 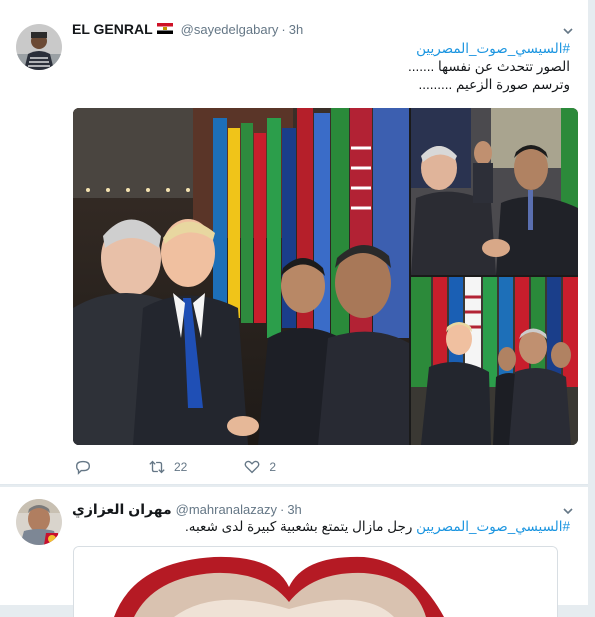 I want to click on reply-icon, so click(x=83, y=467).